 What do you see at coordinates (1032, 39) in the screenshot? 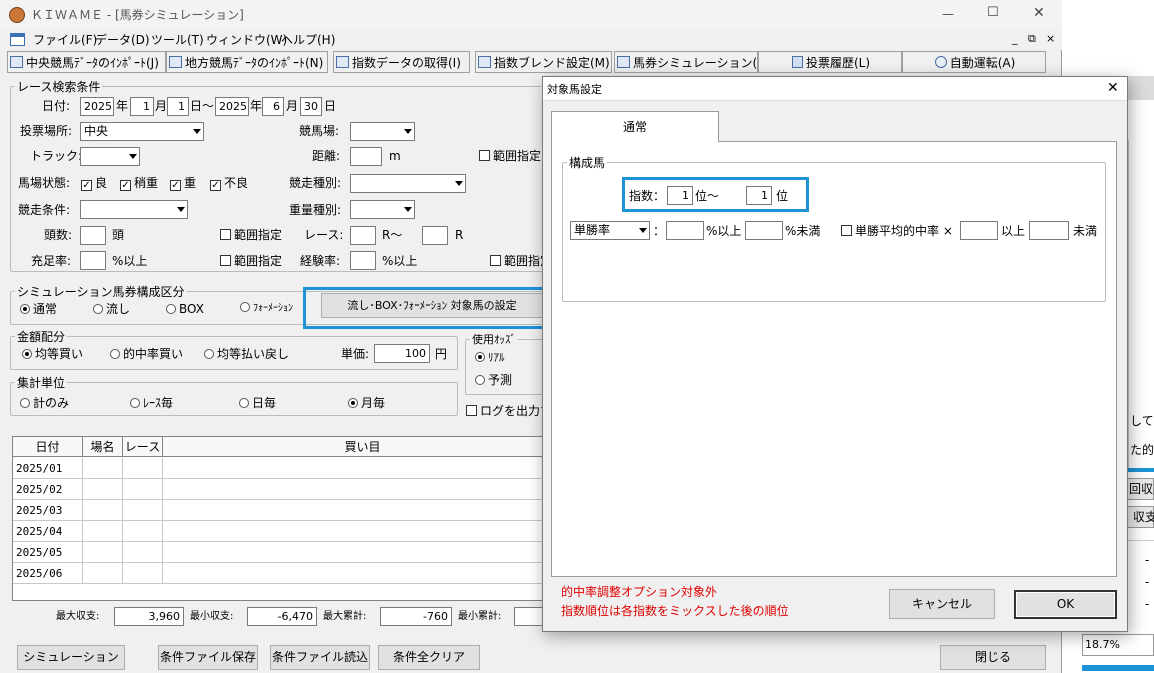
I see `mdi-restore-icon: ⧉` at bounding box center [1032, 39].